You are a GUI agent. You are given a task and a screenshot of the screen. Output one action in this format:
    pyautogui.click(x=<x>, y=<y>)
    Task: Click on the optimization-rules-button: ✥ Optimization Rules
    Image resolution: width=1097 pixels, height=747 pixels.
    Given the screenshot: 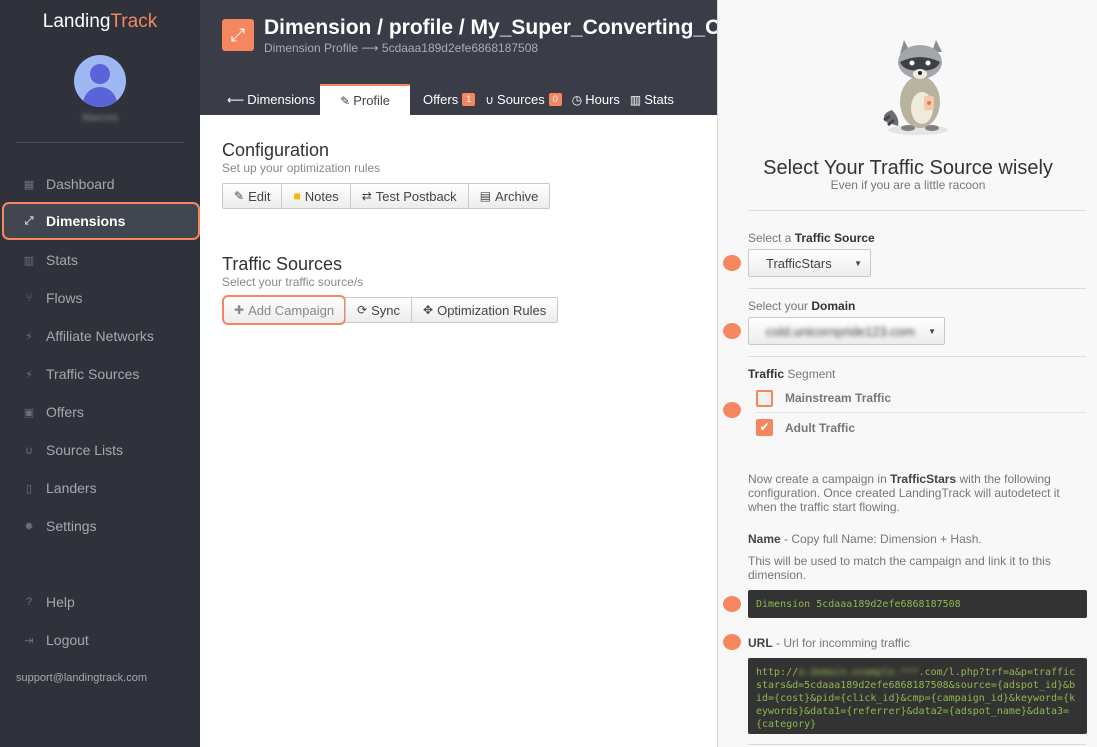 What is the action you would take?
    pyautogui.click(x=485, y=310)
    